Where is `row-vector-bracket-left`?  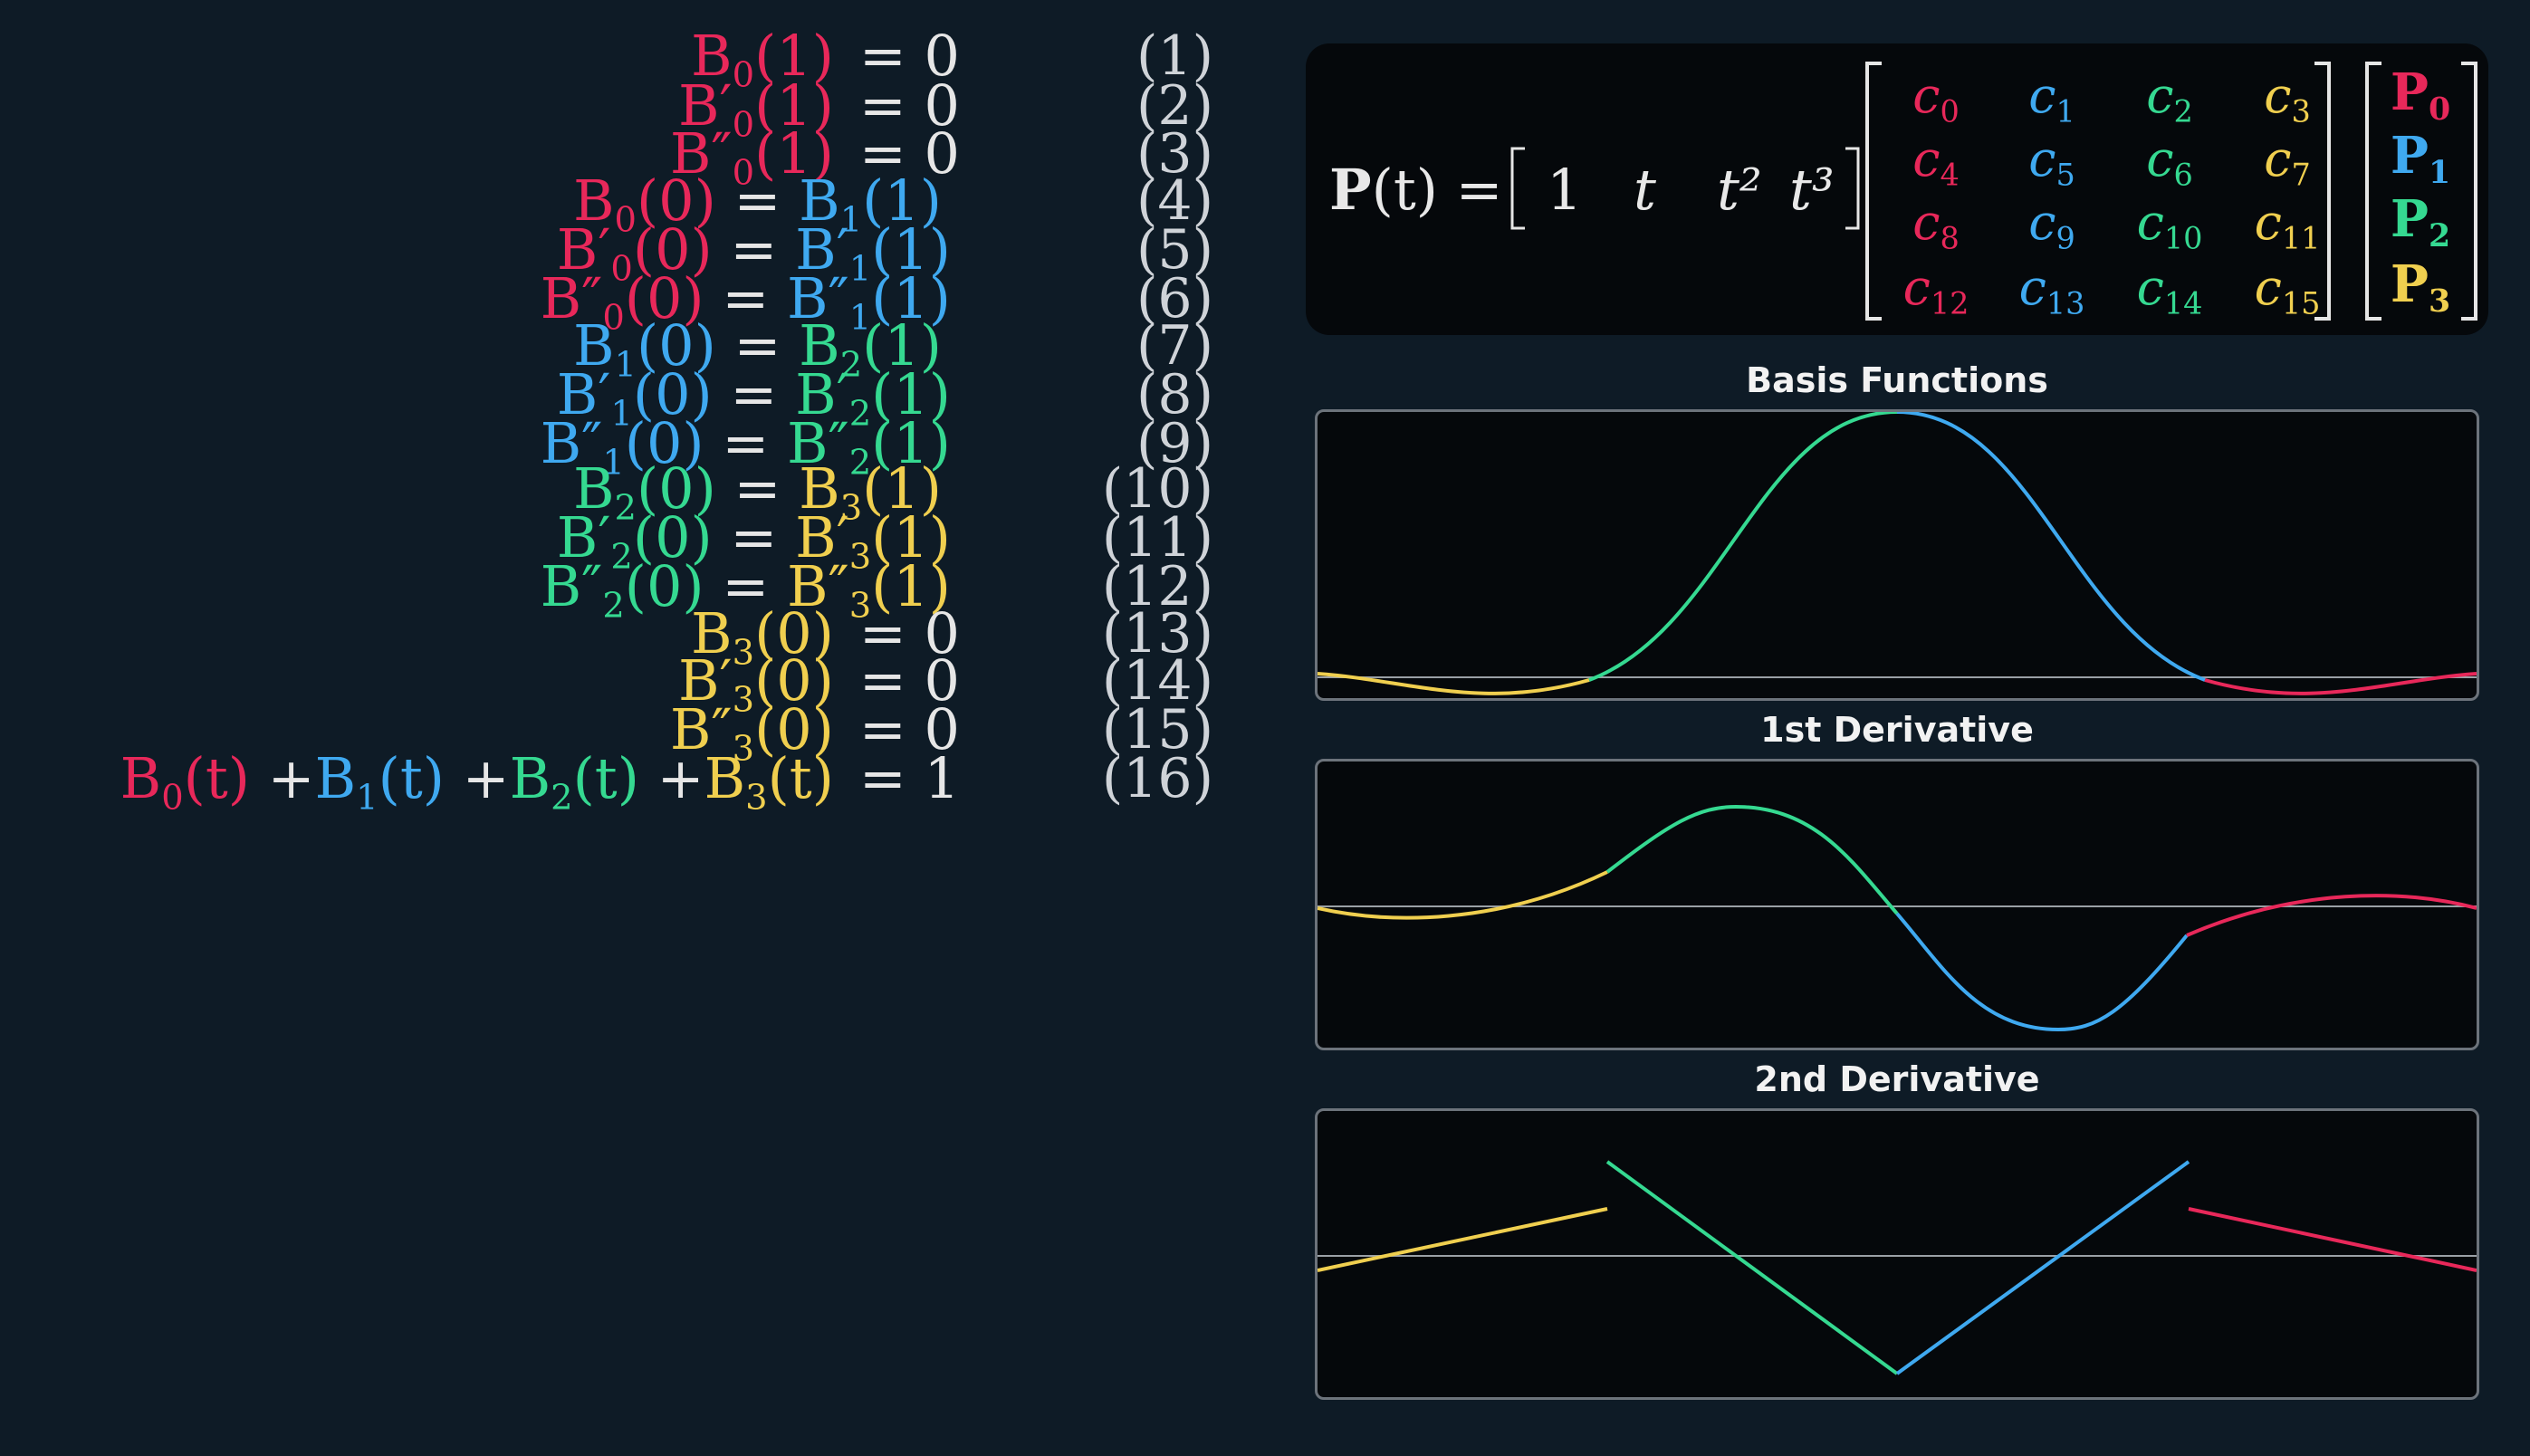
row-vector-bracket-left is located at coordinates (1517, 188).